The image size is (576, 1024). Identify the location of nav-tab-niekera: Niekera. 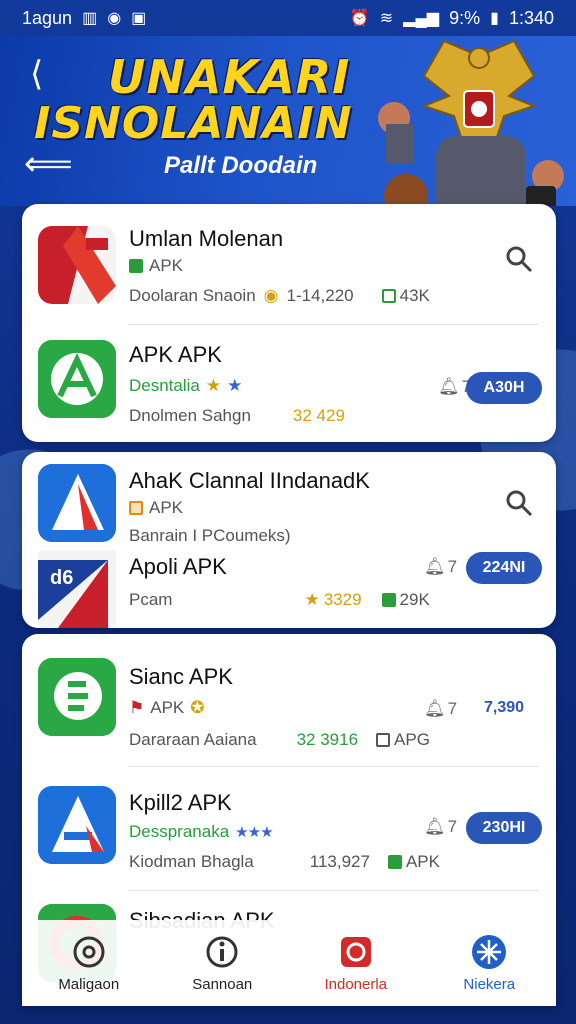
(490, 963).